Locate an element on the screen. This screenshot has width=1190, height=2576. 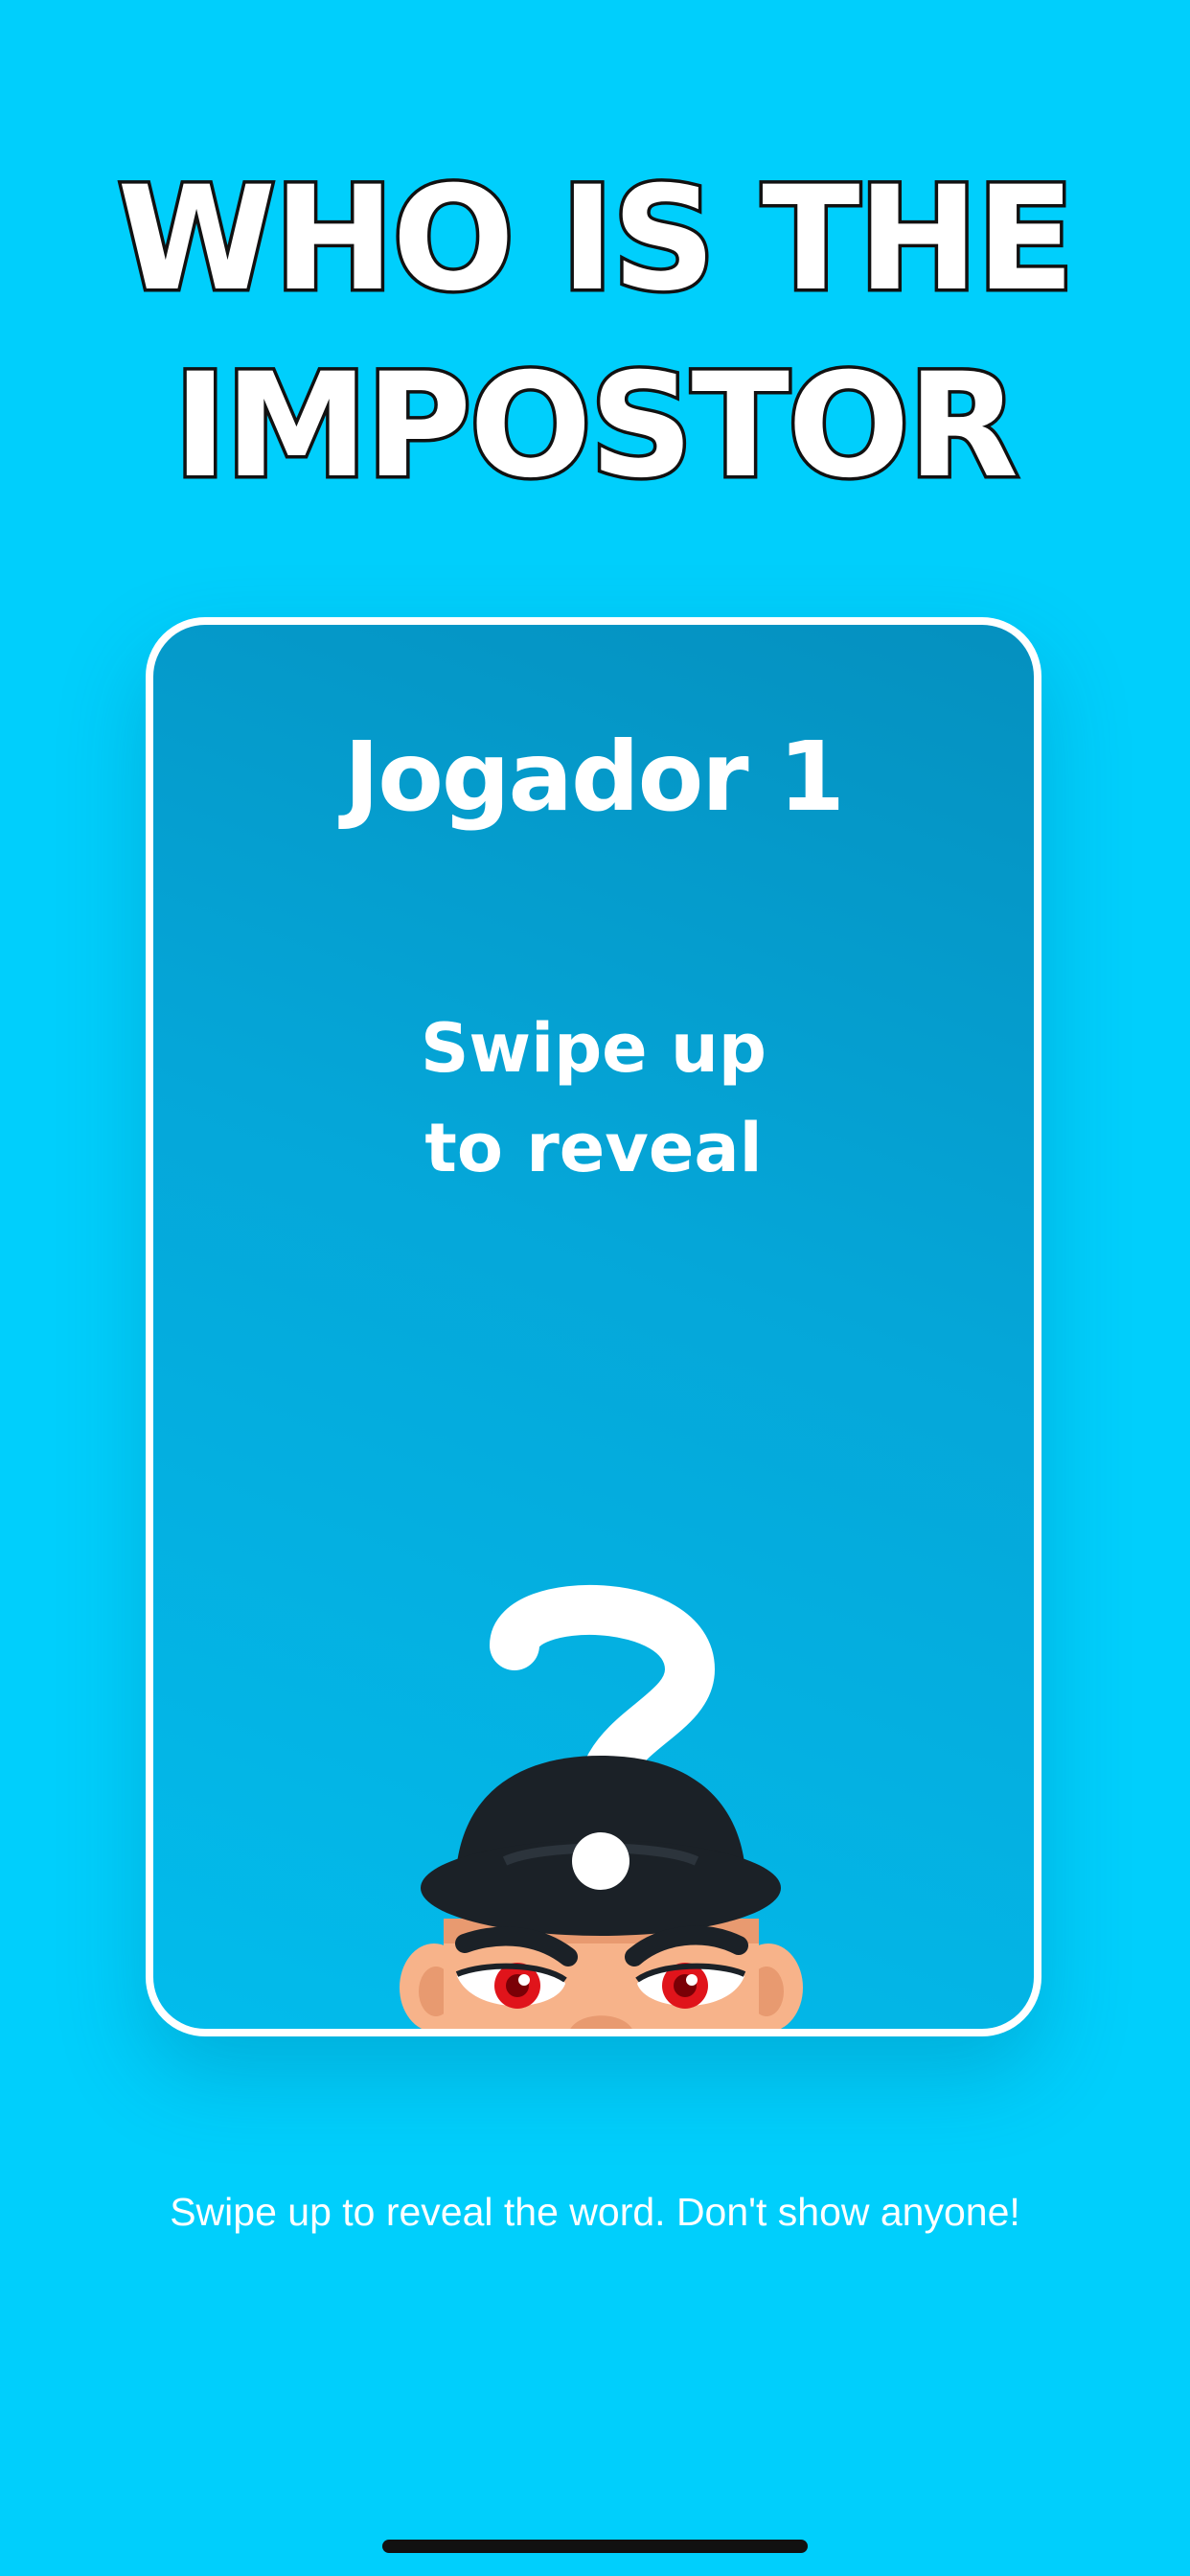
impostor-character-icon is located at coordinates (602, 1806).